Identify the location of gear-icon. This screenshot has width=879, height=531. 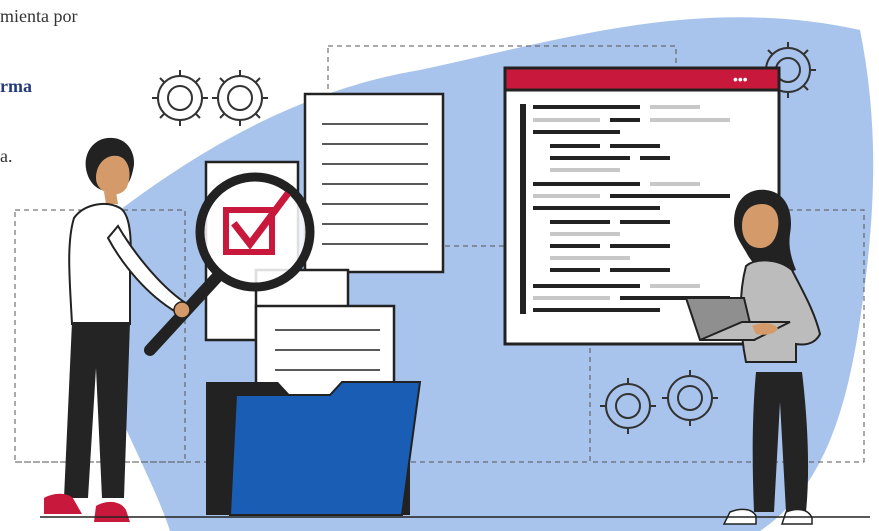
(210, 98).